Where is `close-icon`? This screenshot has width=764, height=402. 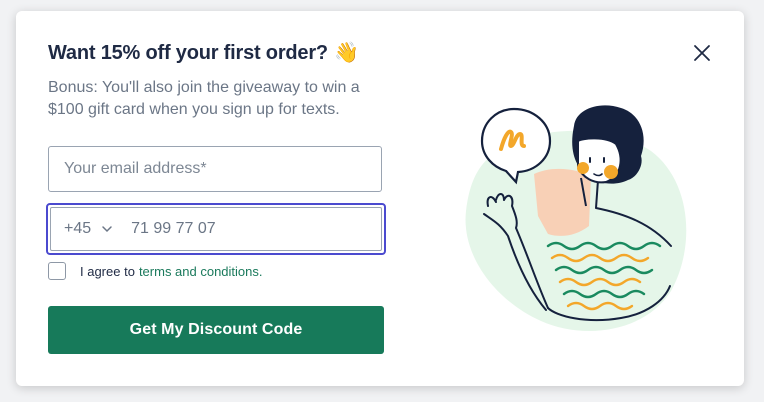
close-icon is located at coordinates (702, 53).